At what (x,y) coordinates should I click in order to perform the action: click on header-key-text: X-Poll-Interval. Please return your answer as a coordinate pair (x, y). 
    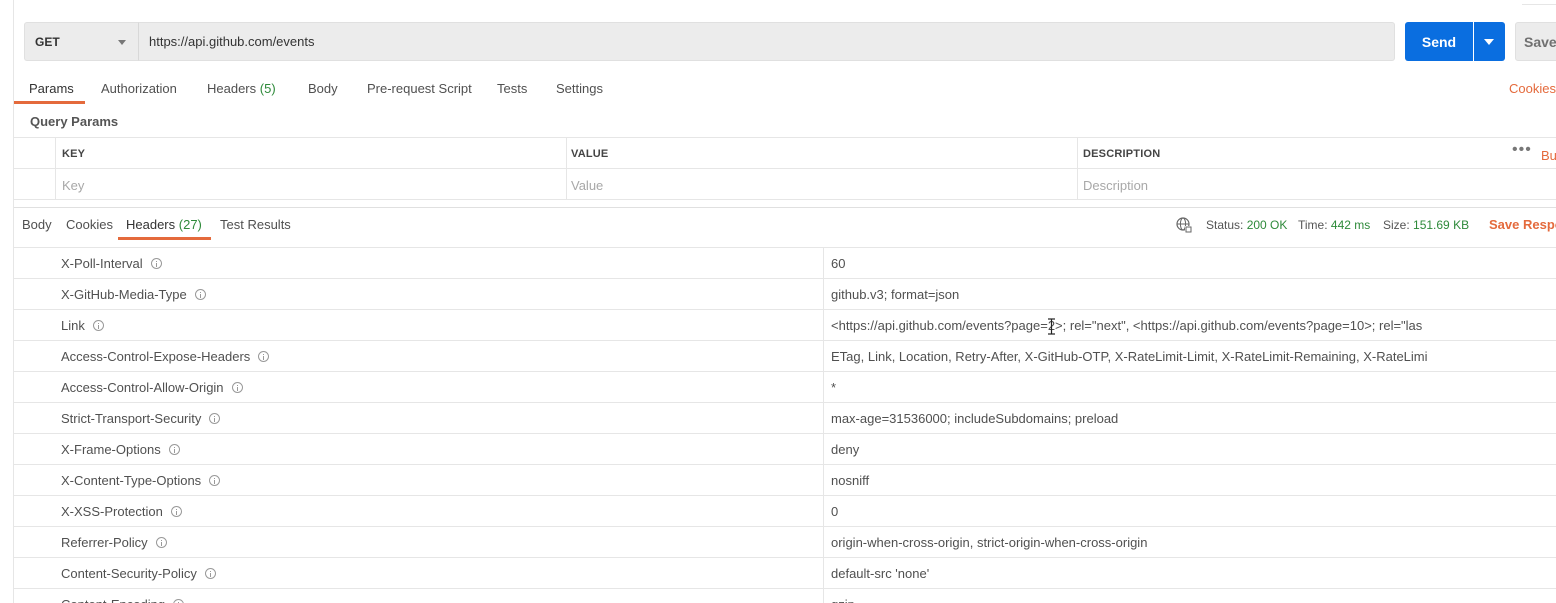
    Looking at the image, I should click on (102, 263).